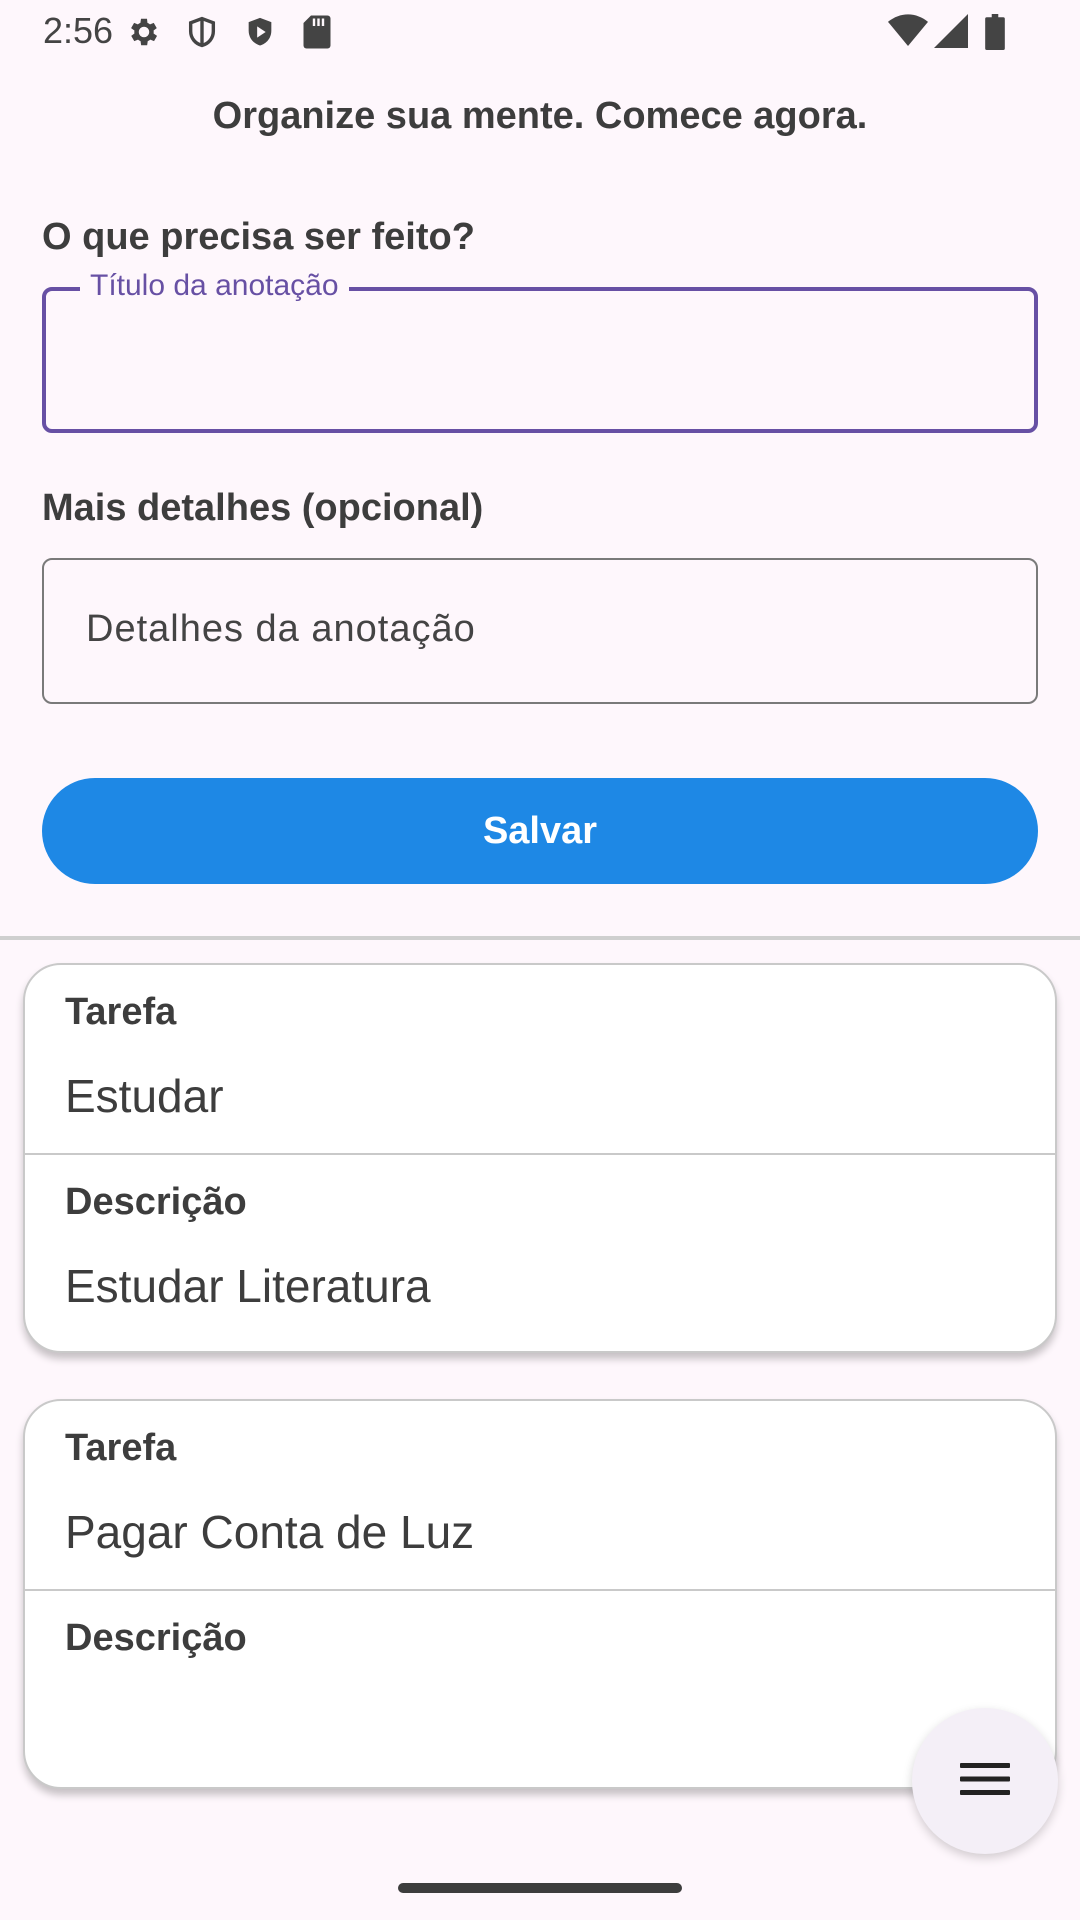 Image resolution: width=1080 pixels, height=1920 pixels. What do you see at coordinates (995, 32) in the screenshot?
I see `battery-icon` at bounding box center [995, 32].